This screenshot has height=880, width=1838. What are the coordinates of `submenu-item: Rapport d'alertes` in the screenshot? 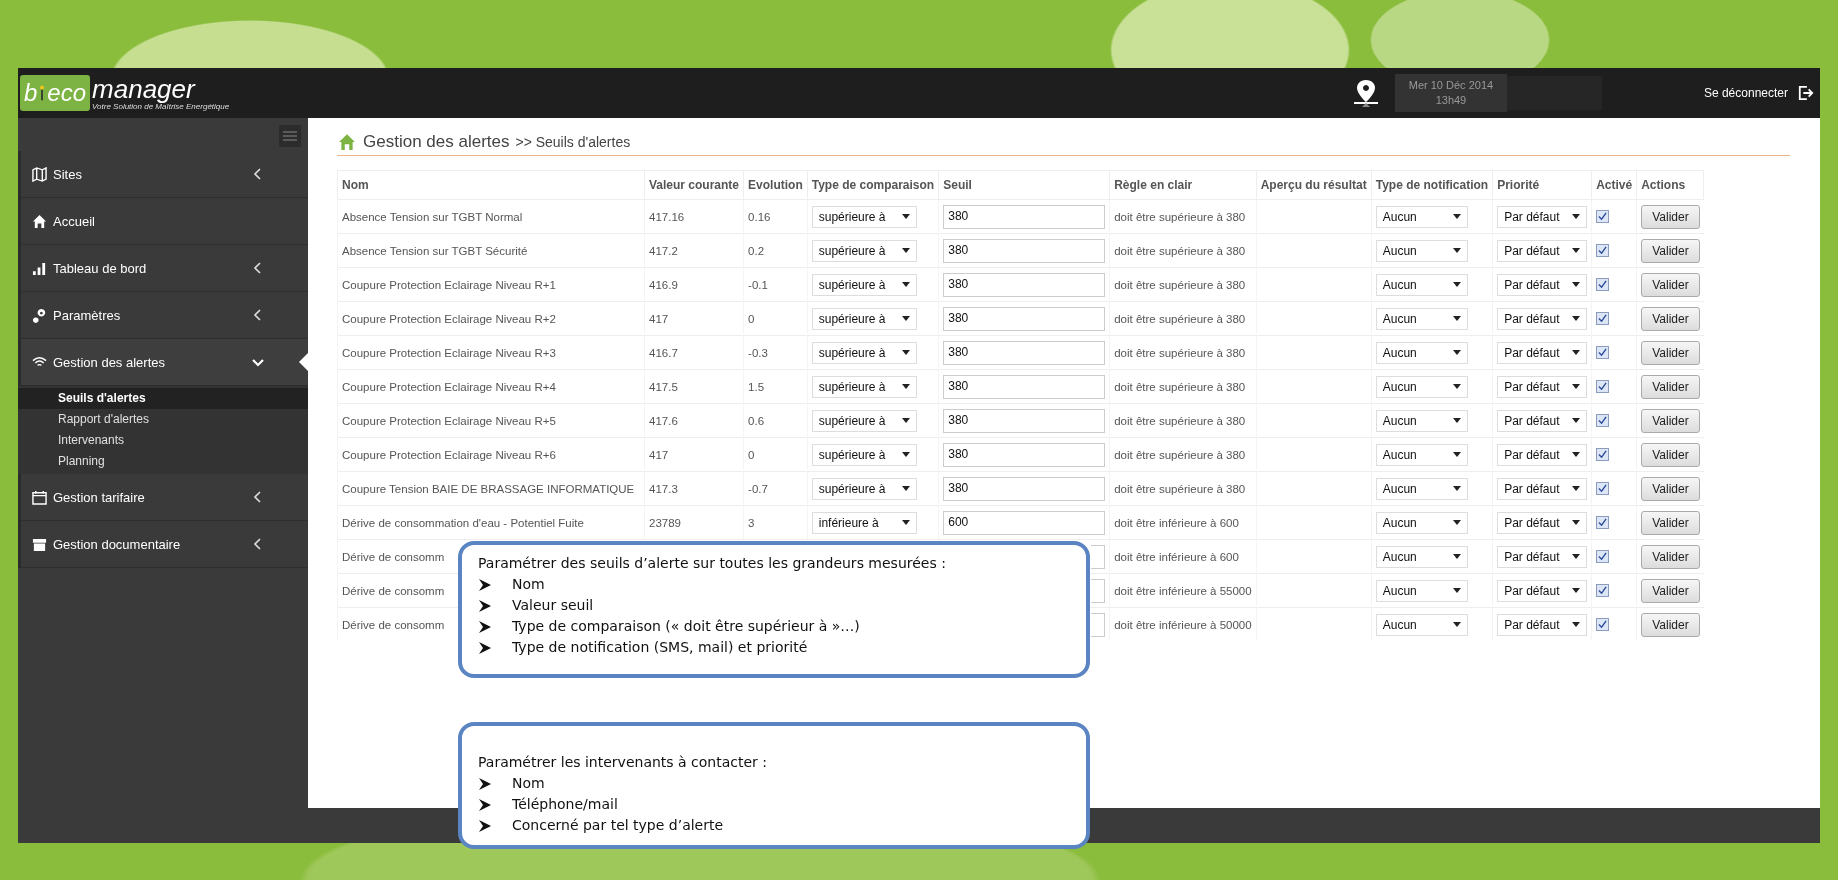 It's located at (163, 419).